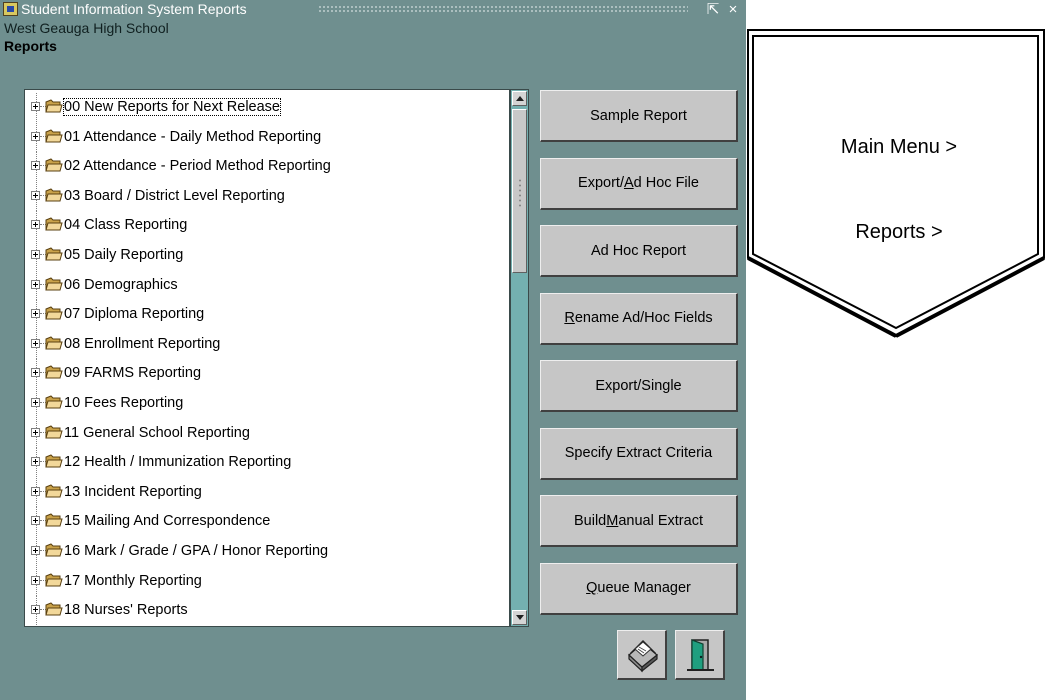  What do you see at coordinates (267, 581) in the screenshot?
I see `tree-item: 17 Monthly Reporting` at bounding box center [267, 581].